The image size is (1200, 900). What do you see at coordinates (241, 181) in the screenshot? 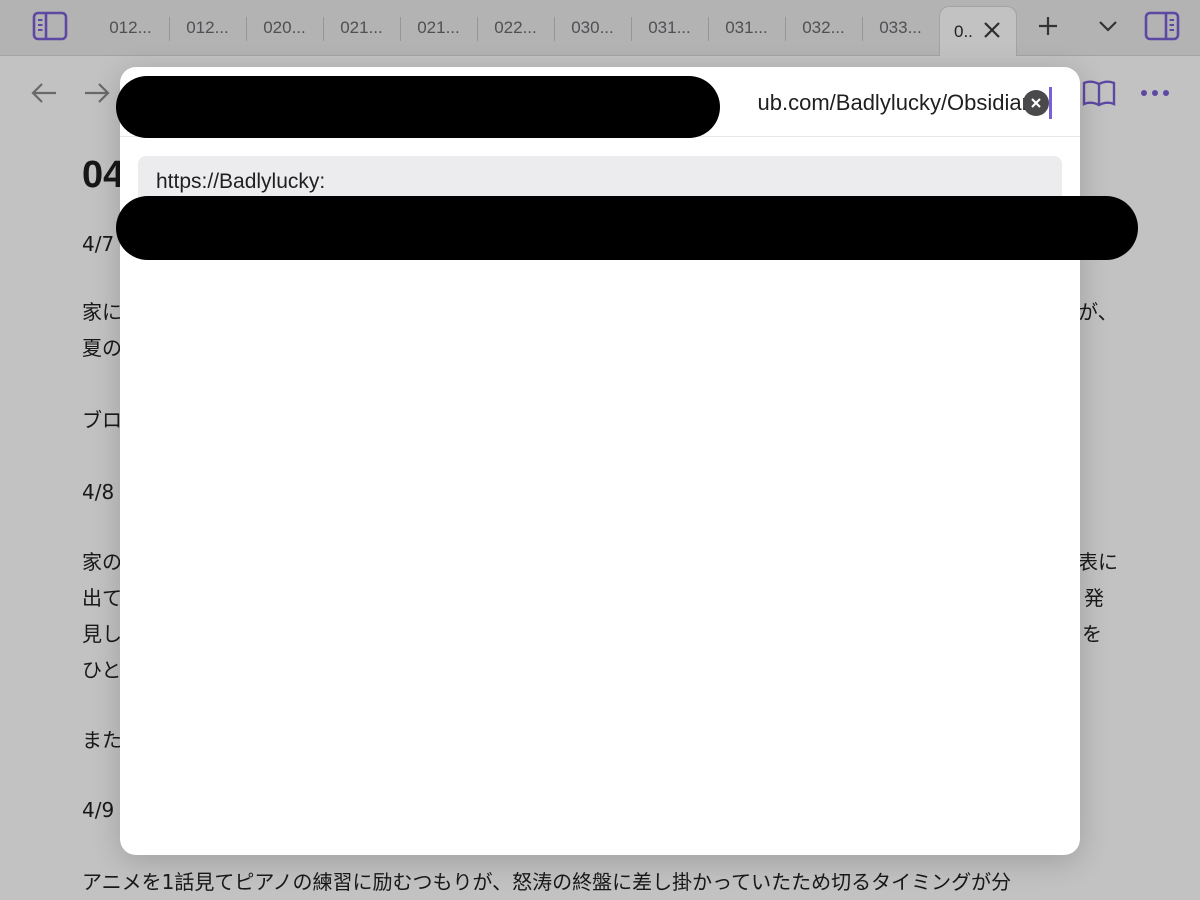
I see `suggestion-text: https://Badlylucky:` at bounding box center [241, 181].